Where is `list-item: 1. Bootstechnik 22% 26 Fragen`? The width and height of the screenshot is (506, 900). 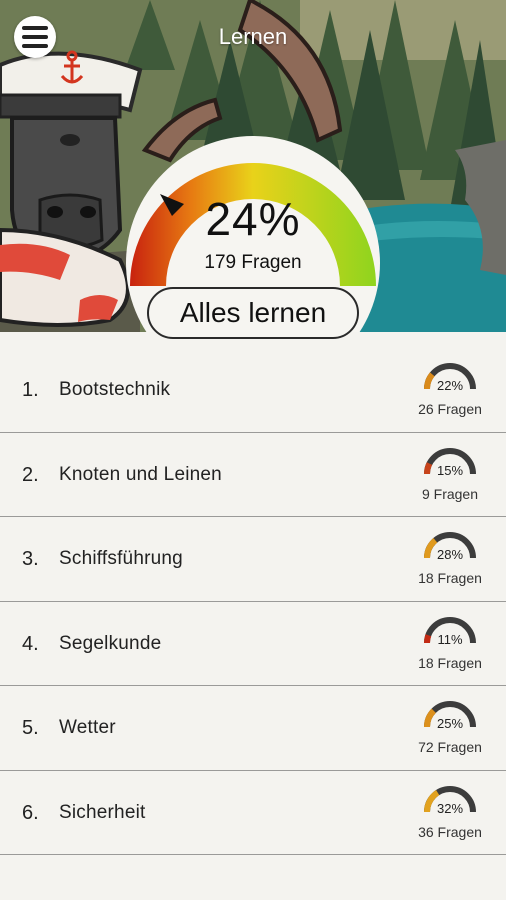 list-item: 1. Bootstechnik 22% 26 Fragen is located at coordinates (253, 390).